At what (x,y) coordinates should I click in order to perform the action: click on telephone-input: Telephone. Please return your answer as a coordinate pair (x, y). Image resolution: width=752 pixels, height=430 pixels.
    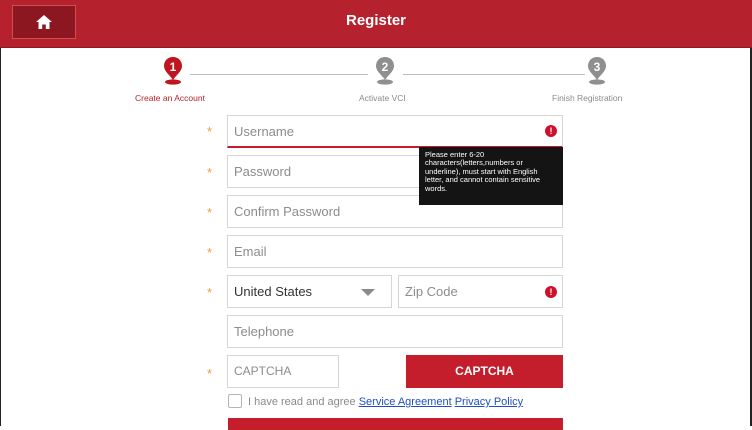
    Looking at the image, I should click on (395, 331).